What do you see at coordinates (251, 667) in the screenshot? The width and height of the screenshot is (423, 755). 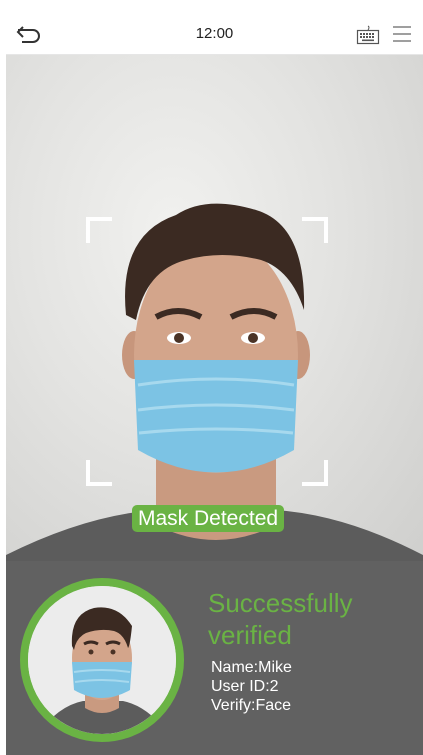 I see `user-name: Name:Mike` at bounding box center [251, 667].